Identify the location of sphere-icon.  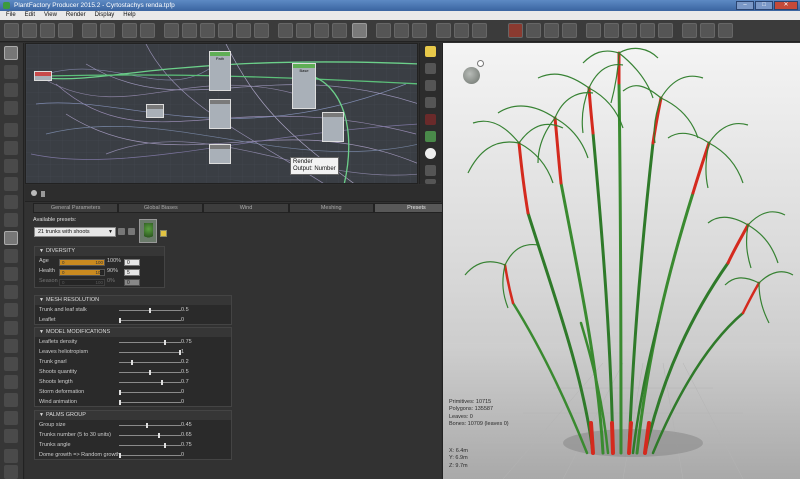
(11, 436).